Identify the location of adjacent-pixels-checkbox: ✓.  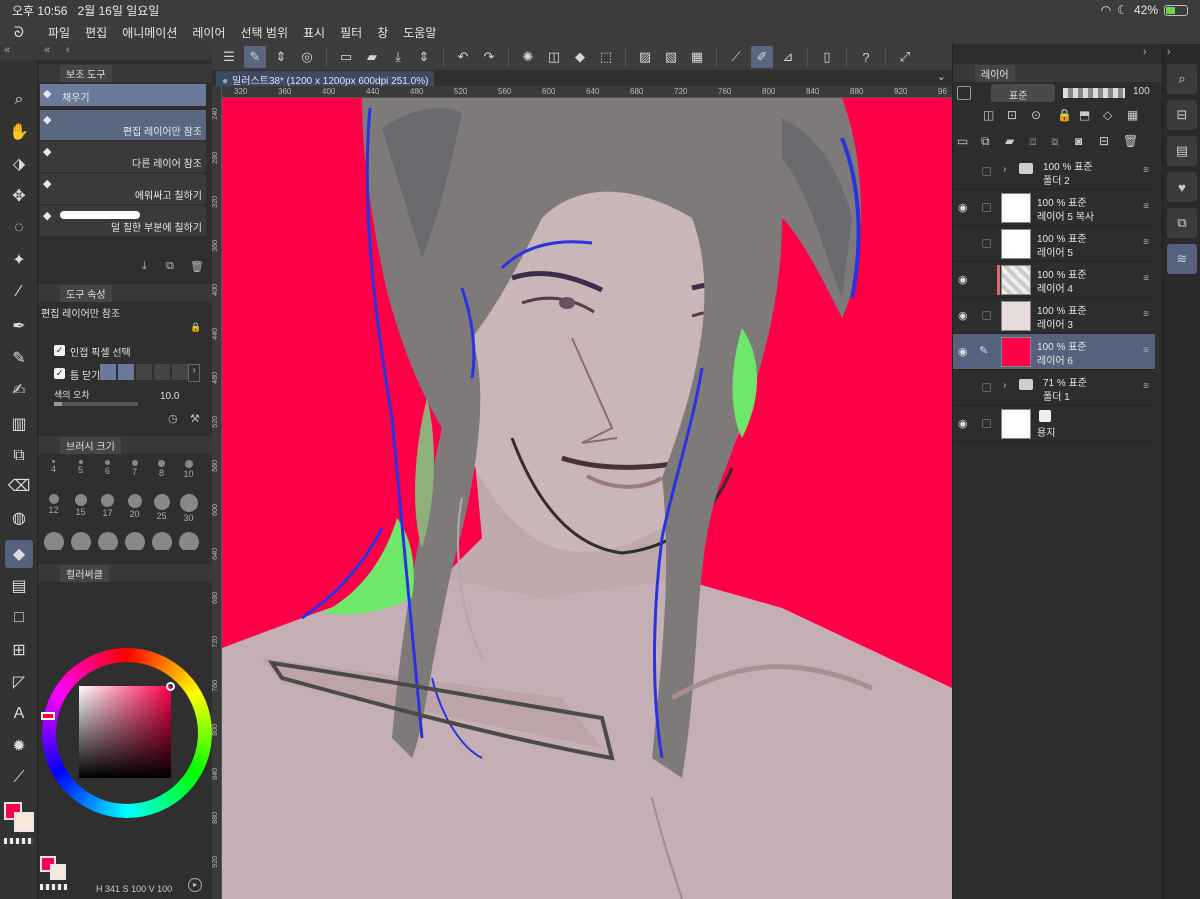
(59, 350).